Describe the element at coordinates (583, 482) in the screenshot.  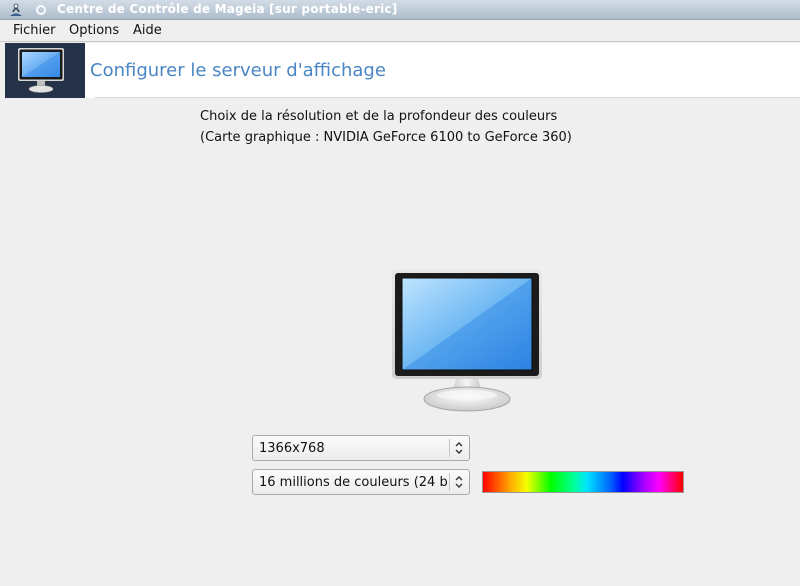
I see `color-spectrum-preview` at that location.